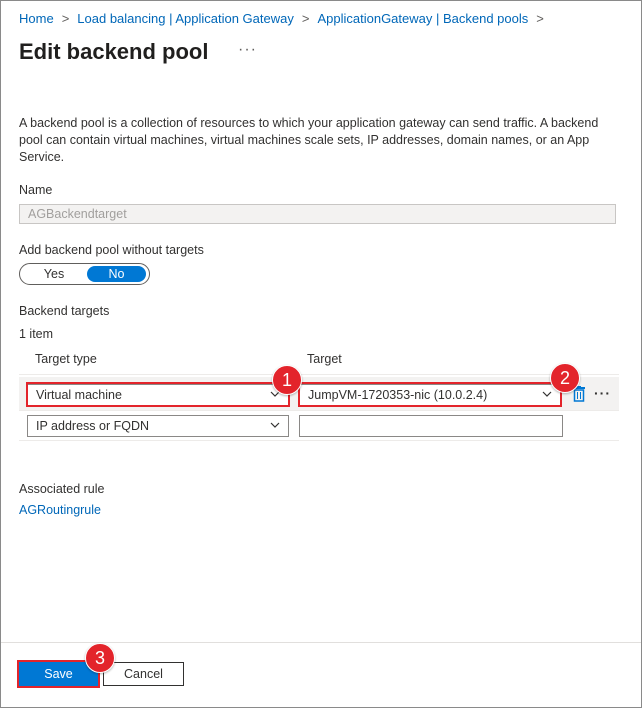  Describe the element at coordinates (247, 50) in the screenshot. I see `more-options-button: ···` at that location.